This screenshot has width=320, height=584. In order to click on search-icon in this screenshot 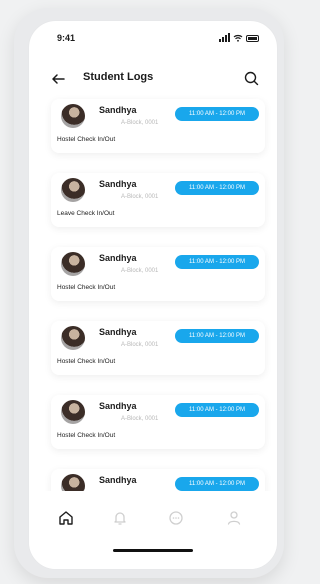, I will do `click(251, 78)`.